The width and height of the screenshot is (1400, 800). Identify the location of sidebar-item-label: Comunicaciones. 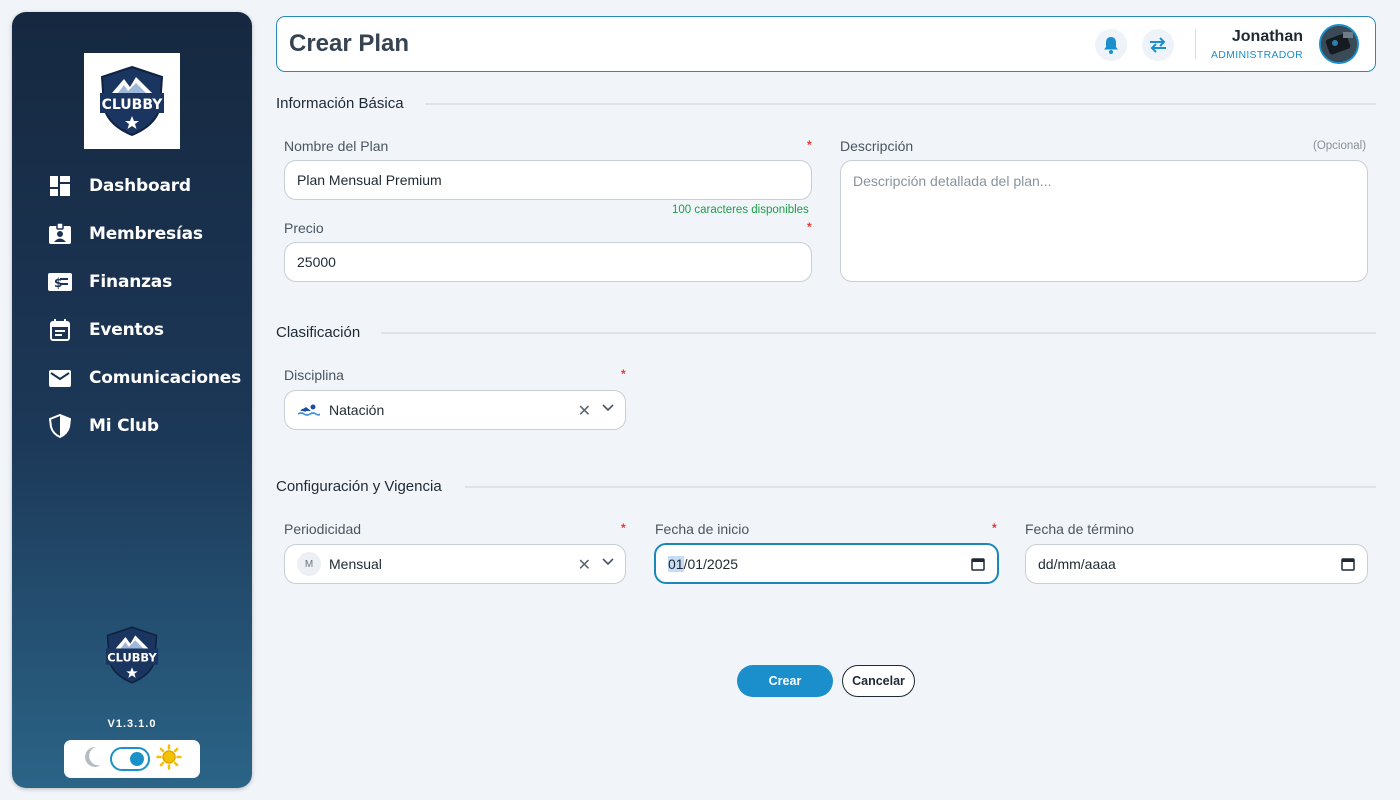
(165, 378).